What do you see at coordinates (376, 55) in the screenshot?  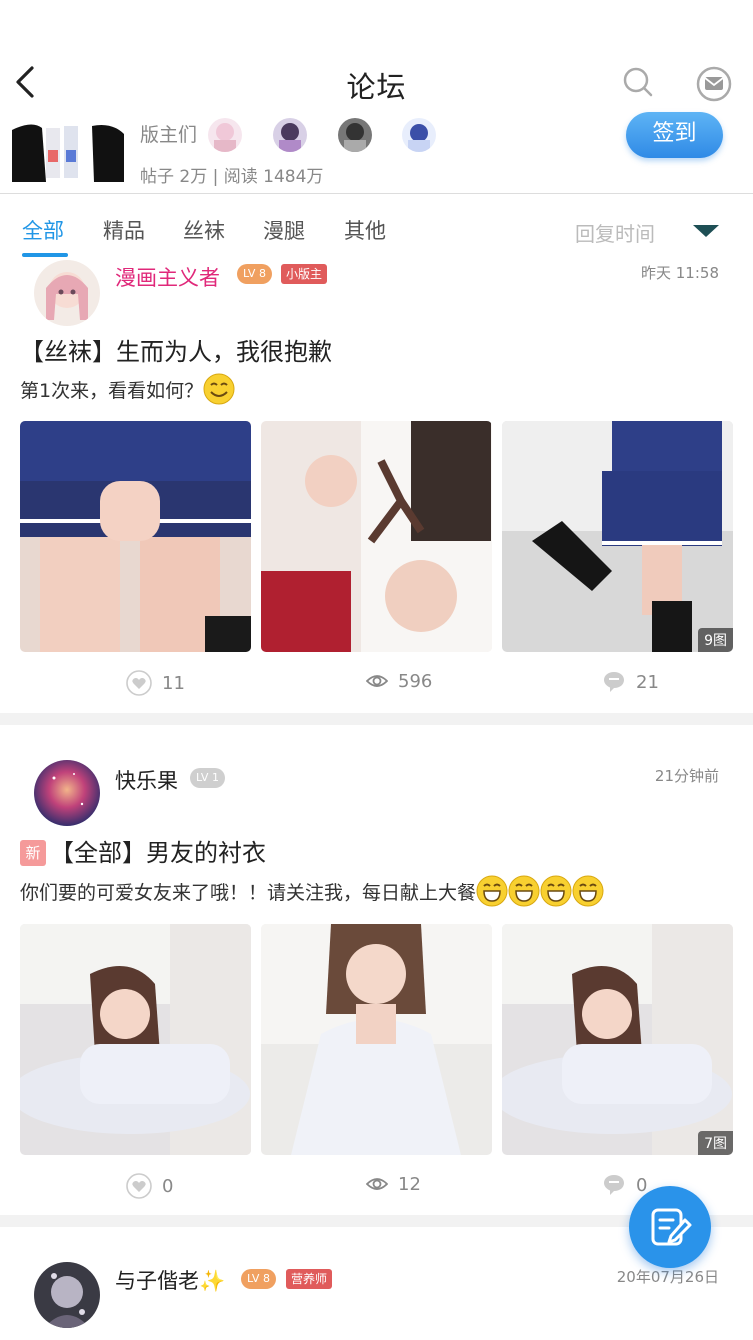 I see `top-bar: 论坛` at bounding box center [376, 55].